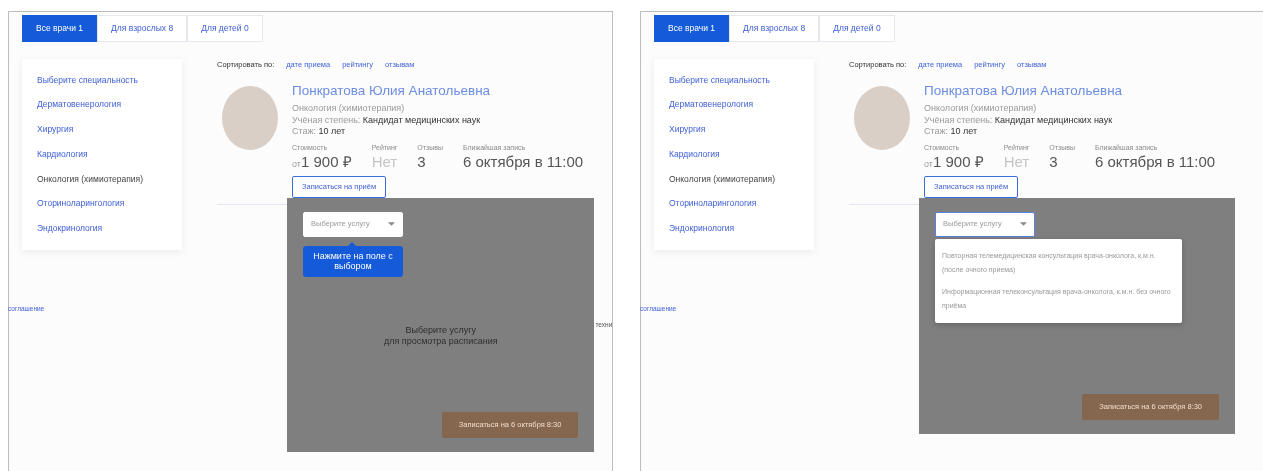 This screenshot has height=471, width=1263. What do you see at coordinates (353, 261) in the screenshot?
I see `tooltip: Нажмите на поле с выбором` at bounding box center [353, 261].